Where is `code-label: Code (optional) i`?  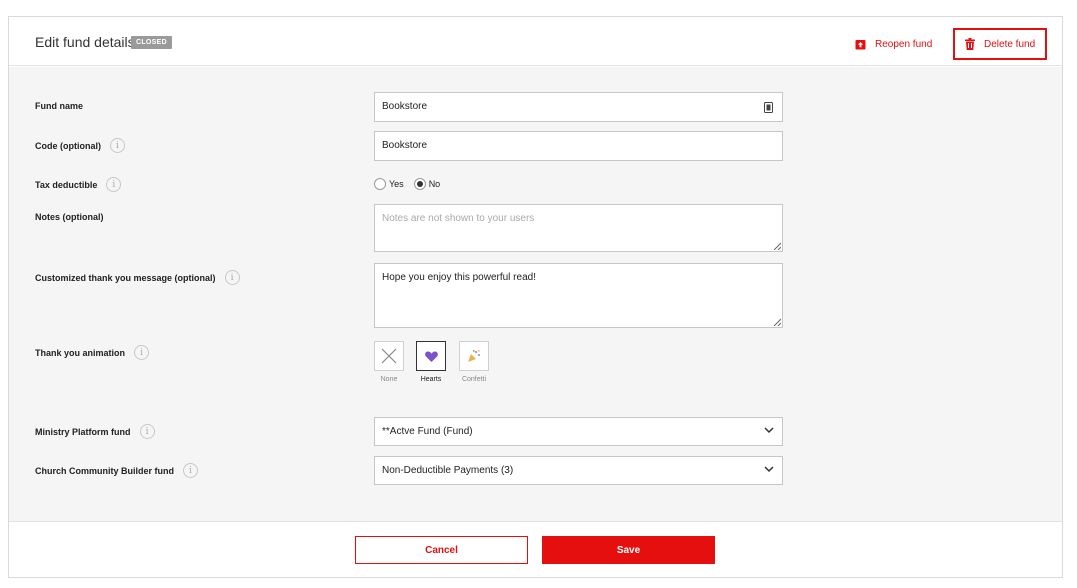
code-label: Code (optional) i is located at coordinates (80, 145).